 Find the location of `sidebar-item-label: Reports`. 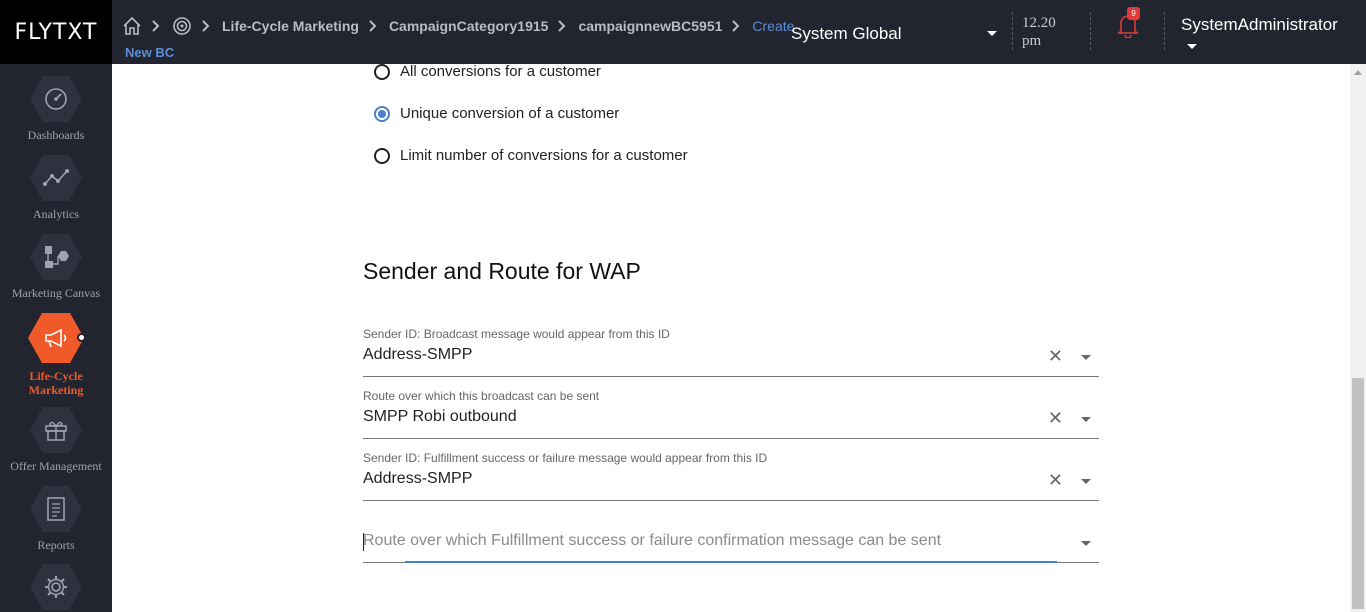

sidebar-item-label: Reports is located at coordinates (56, 545).